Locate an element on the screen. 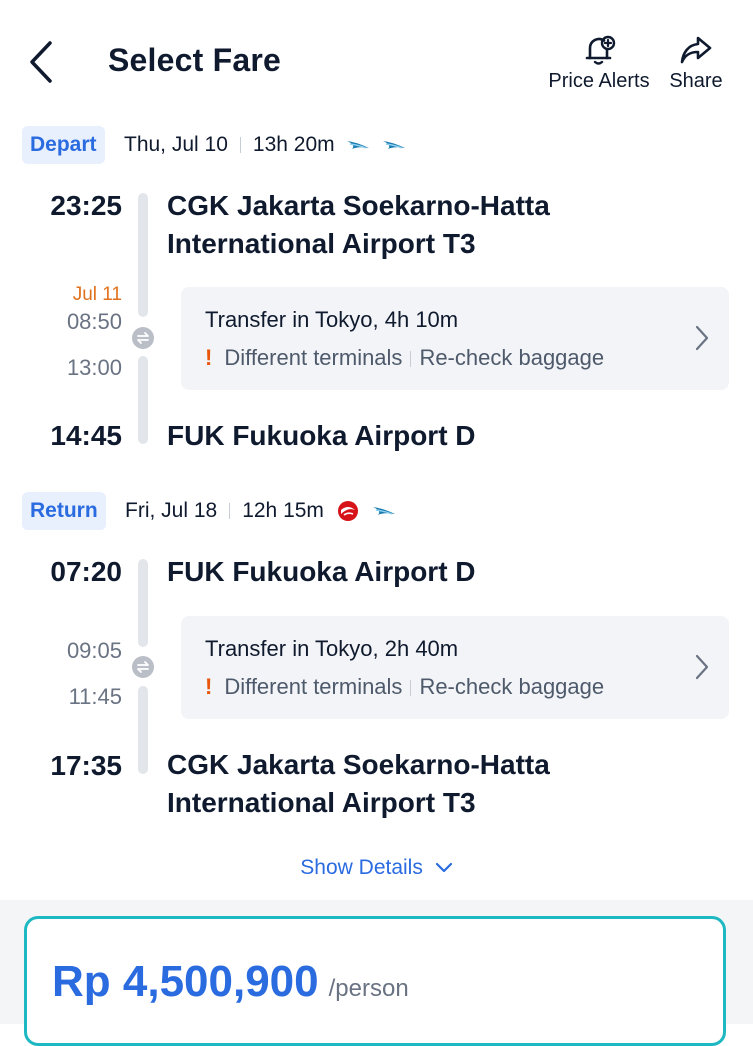 This screenshot has width=753, height=1046. depart-arrival-airport: FUK Fukuoka Airport D is located at coordinates (321, 435).